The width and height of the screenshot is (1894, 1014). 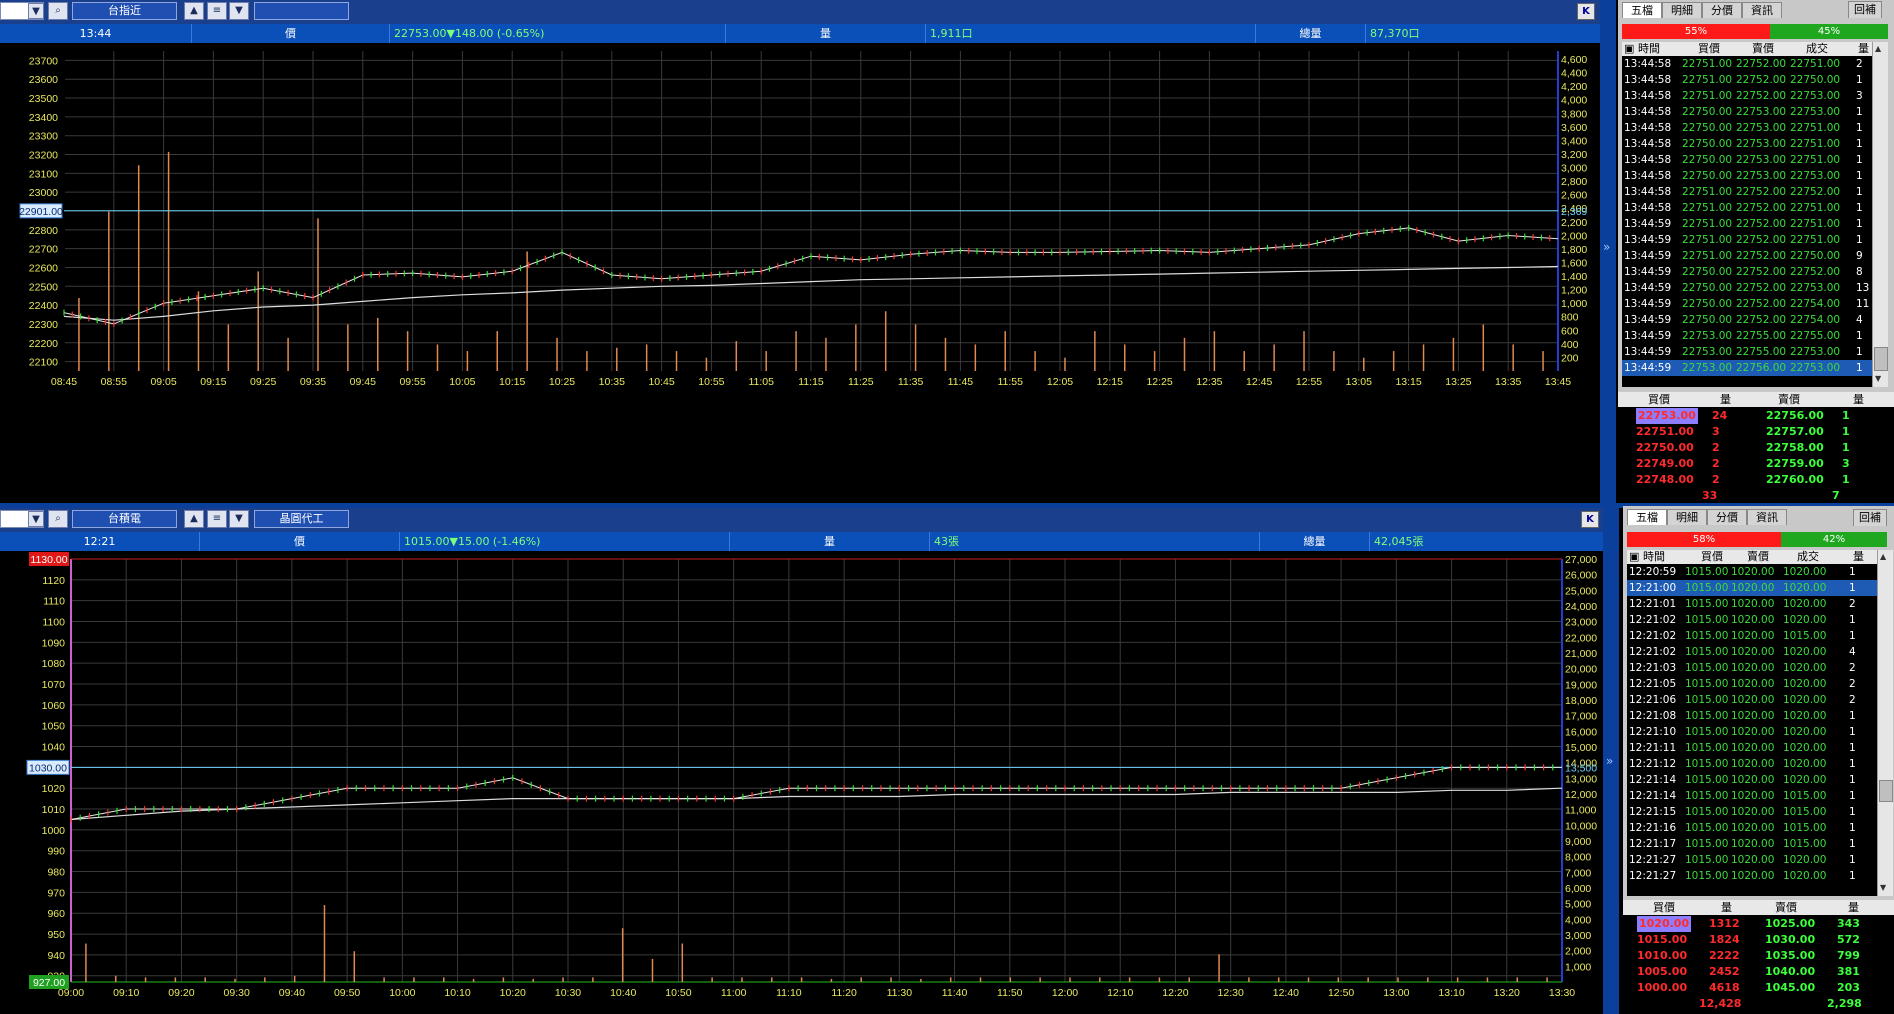 I want to click on book-bid-qty: 2, so click(x=1716, y=447).